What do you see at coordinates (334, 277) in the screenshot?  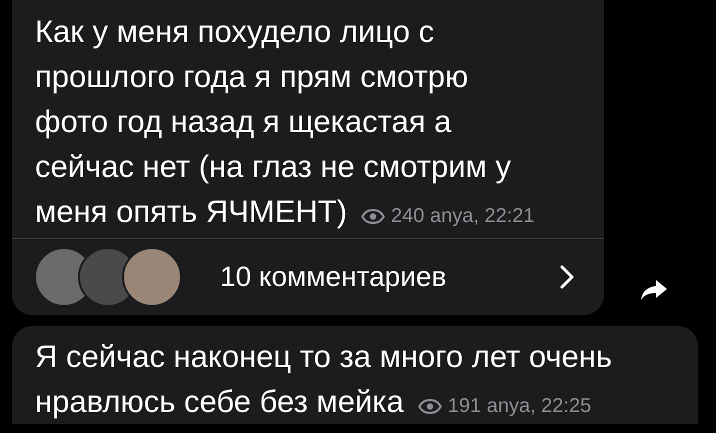 I see `comments-label: 10 комментариев` at bounding box center [334, 277].